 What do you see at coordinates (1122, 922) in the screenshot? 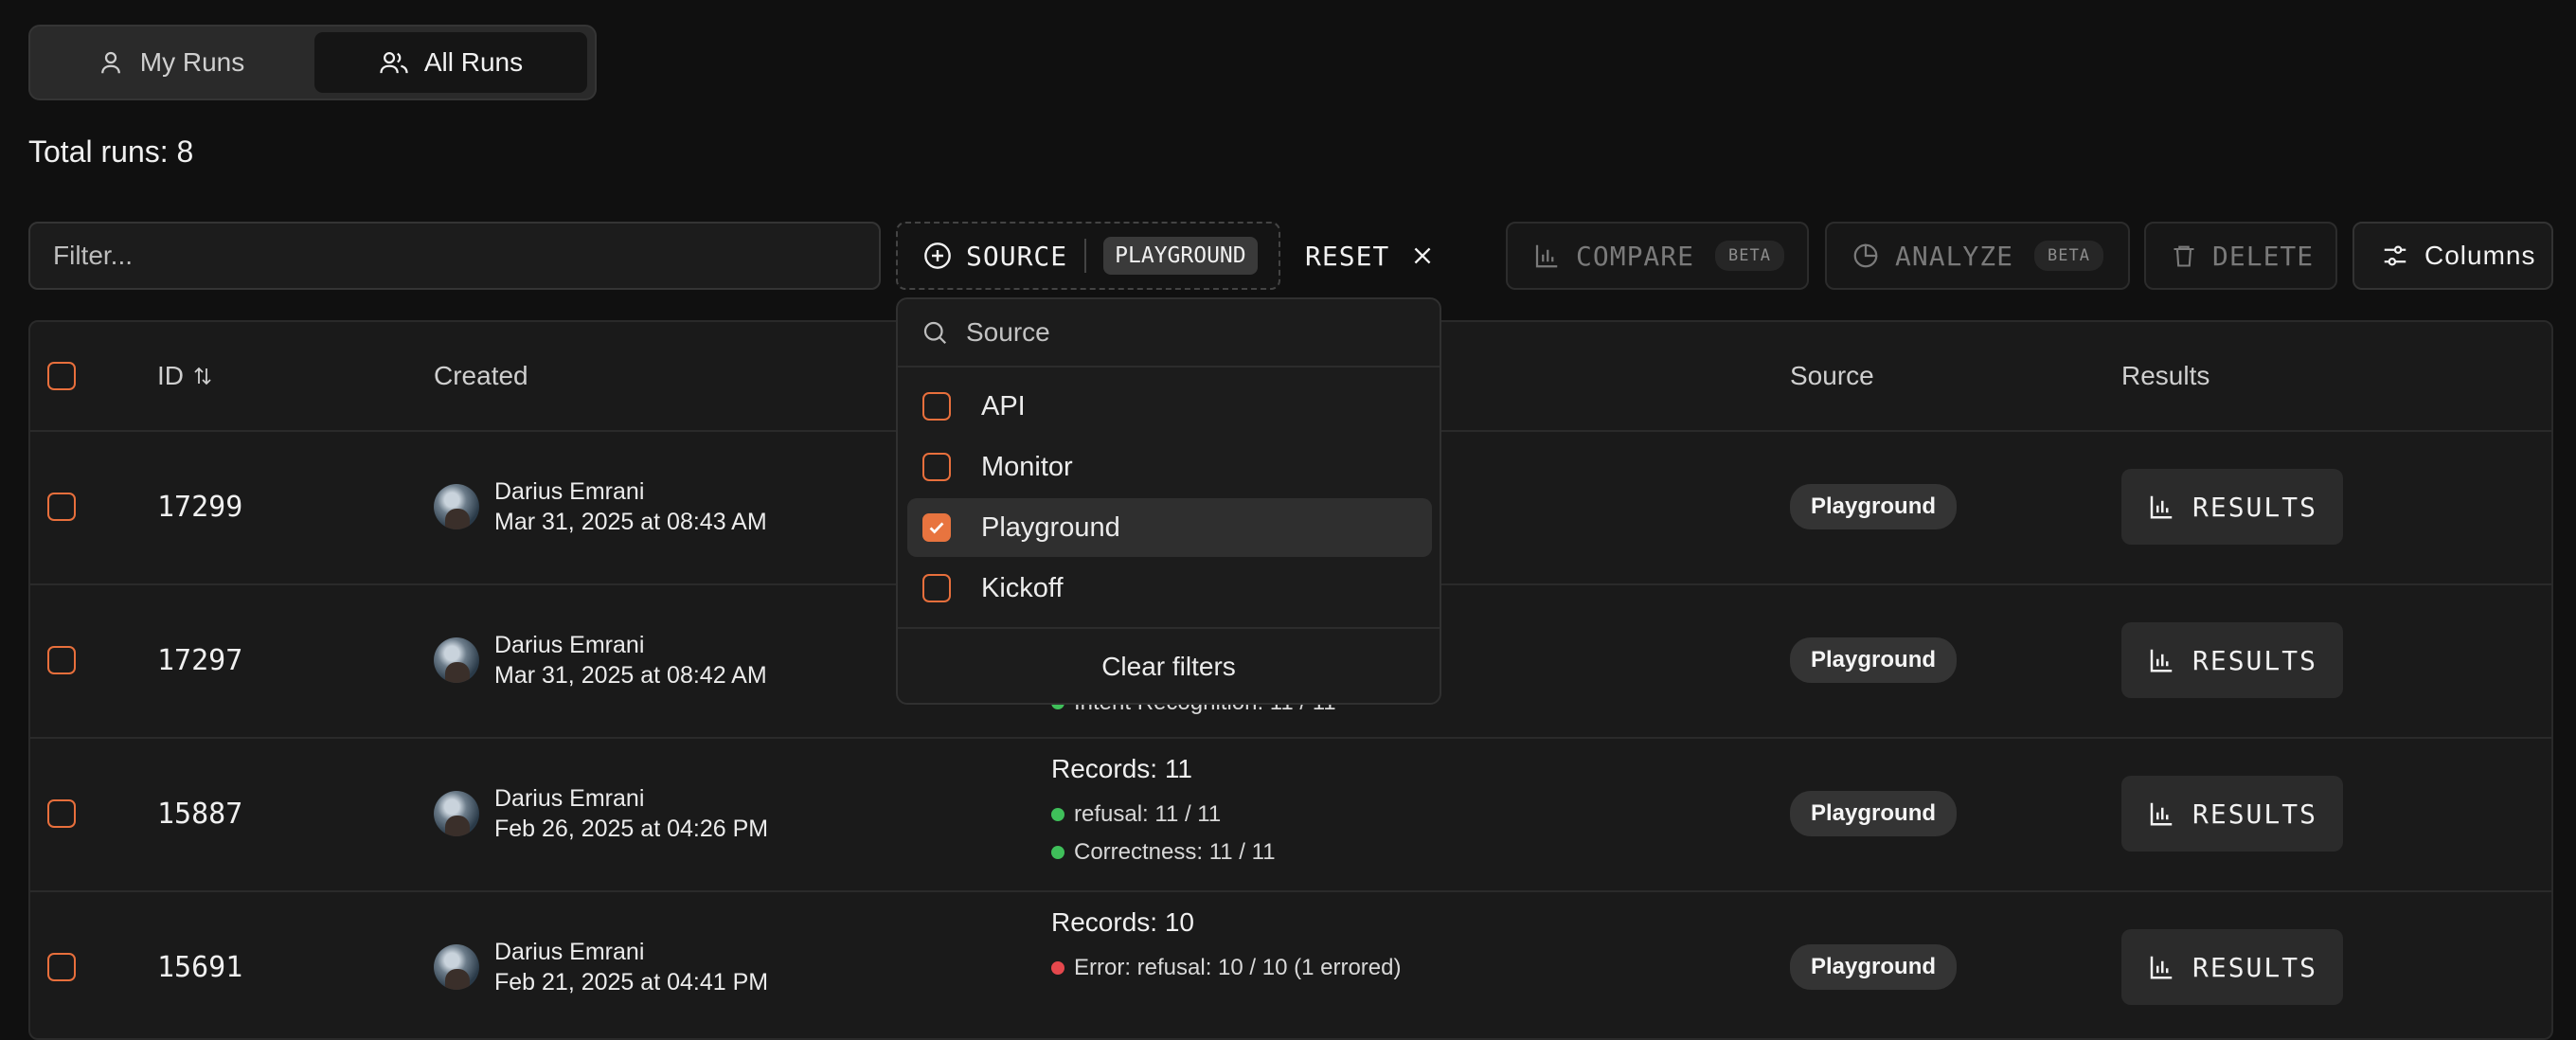
I see `records-count: Records: 10` at bounding box center [1122, 922].